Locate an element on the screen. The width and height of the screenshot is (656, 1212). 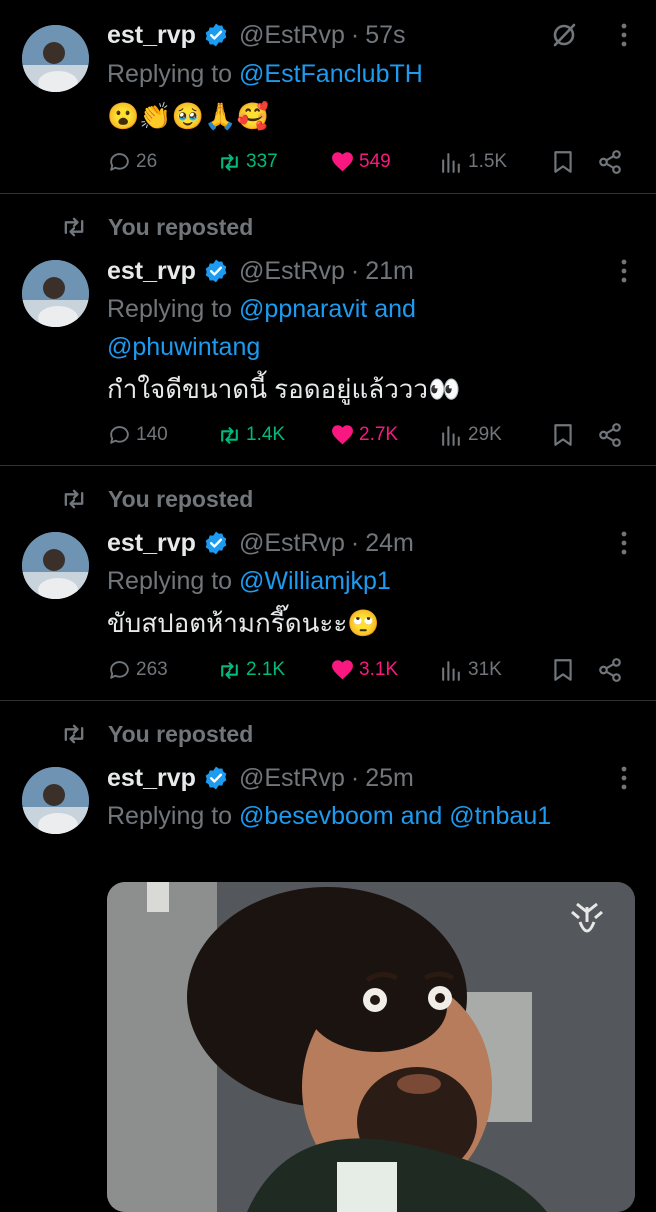
mention-link: @besevboom is located at coordinates (316, 816).